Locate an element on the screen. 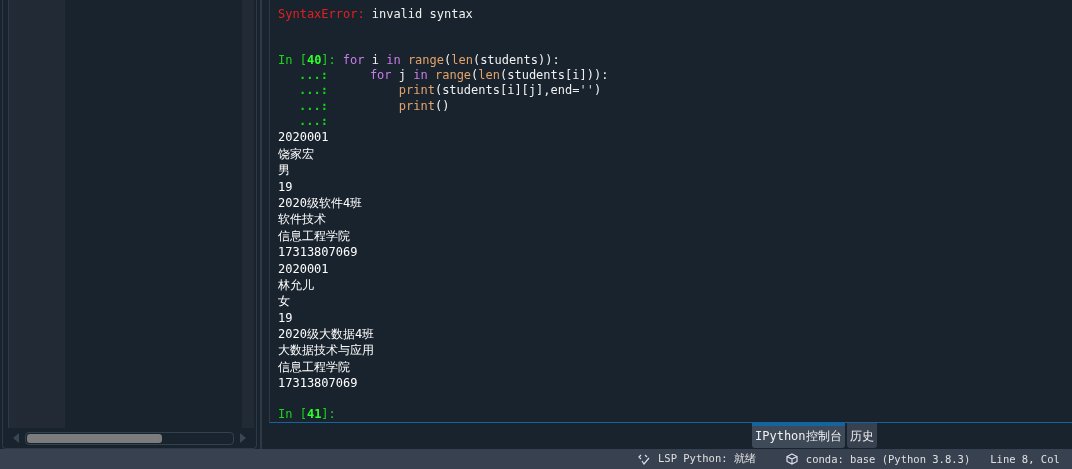  code-line: print() is located at coordinates (423, 106).